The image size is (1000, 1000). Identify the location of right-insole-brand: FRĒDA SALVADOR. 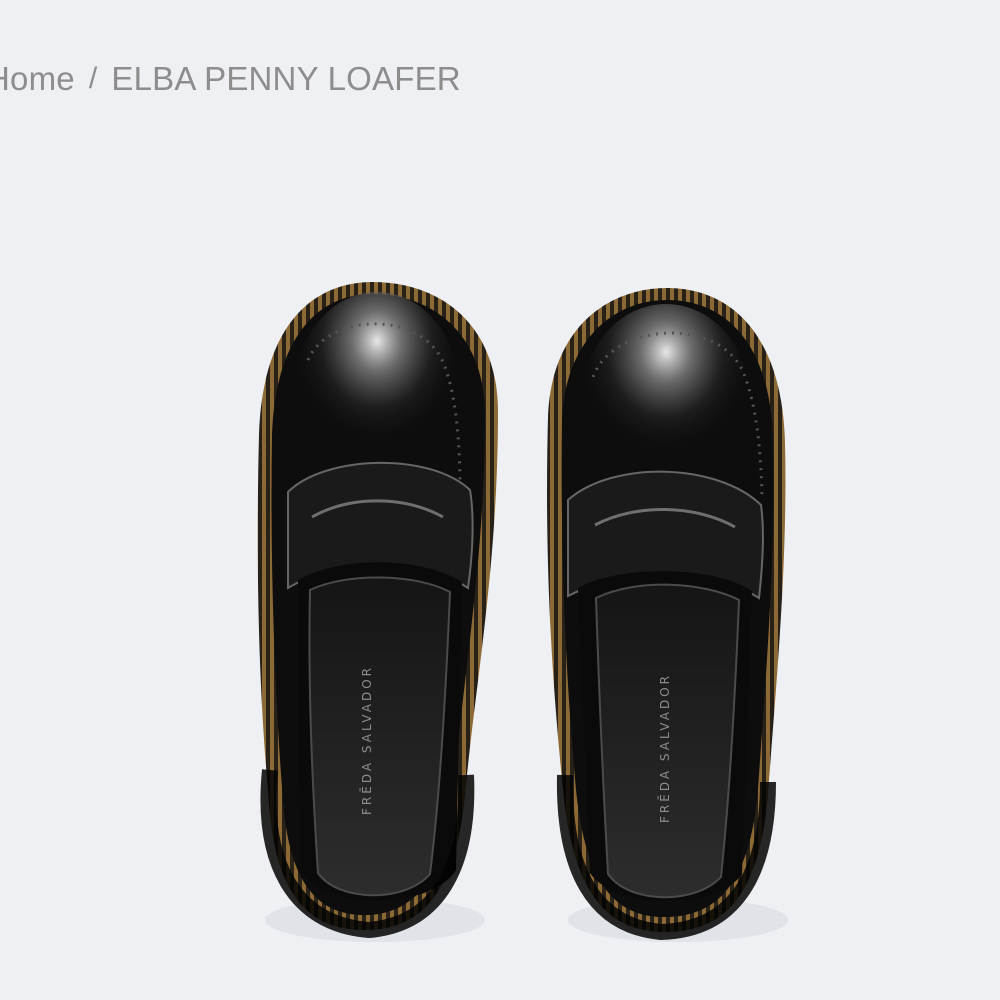
(665, 748).